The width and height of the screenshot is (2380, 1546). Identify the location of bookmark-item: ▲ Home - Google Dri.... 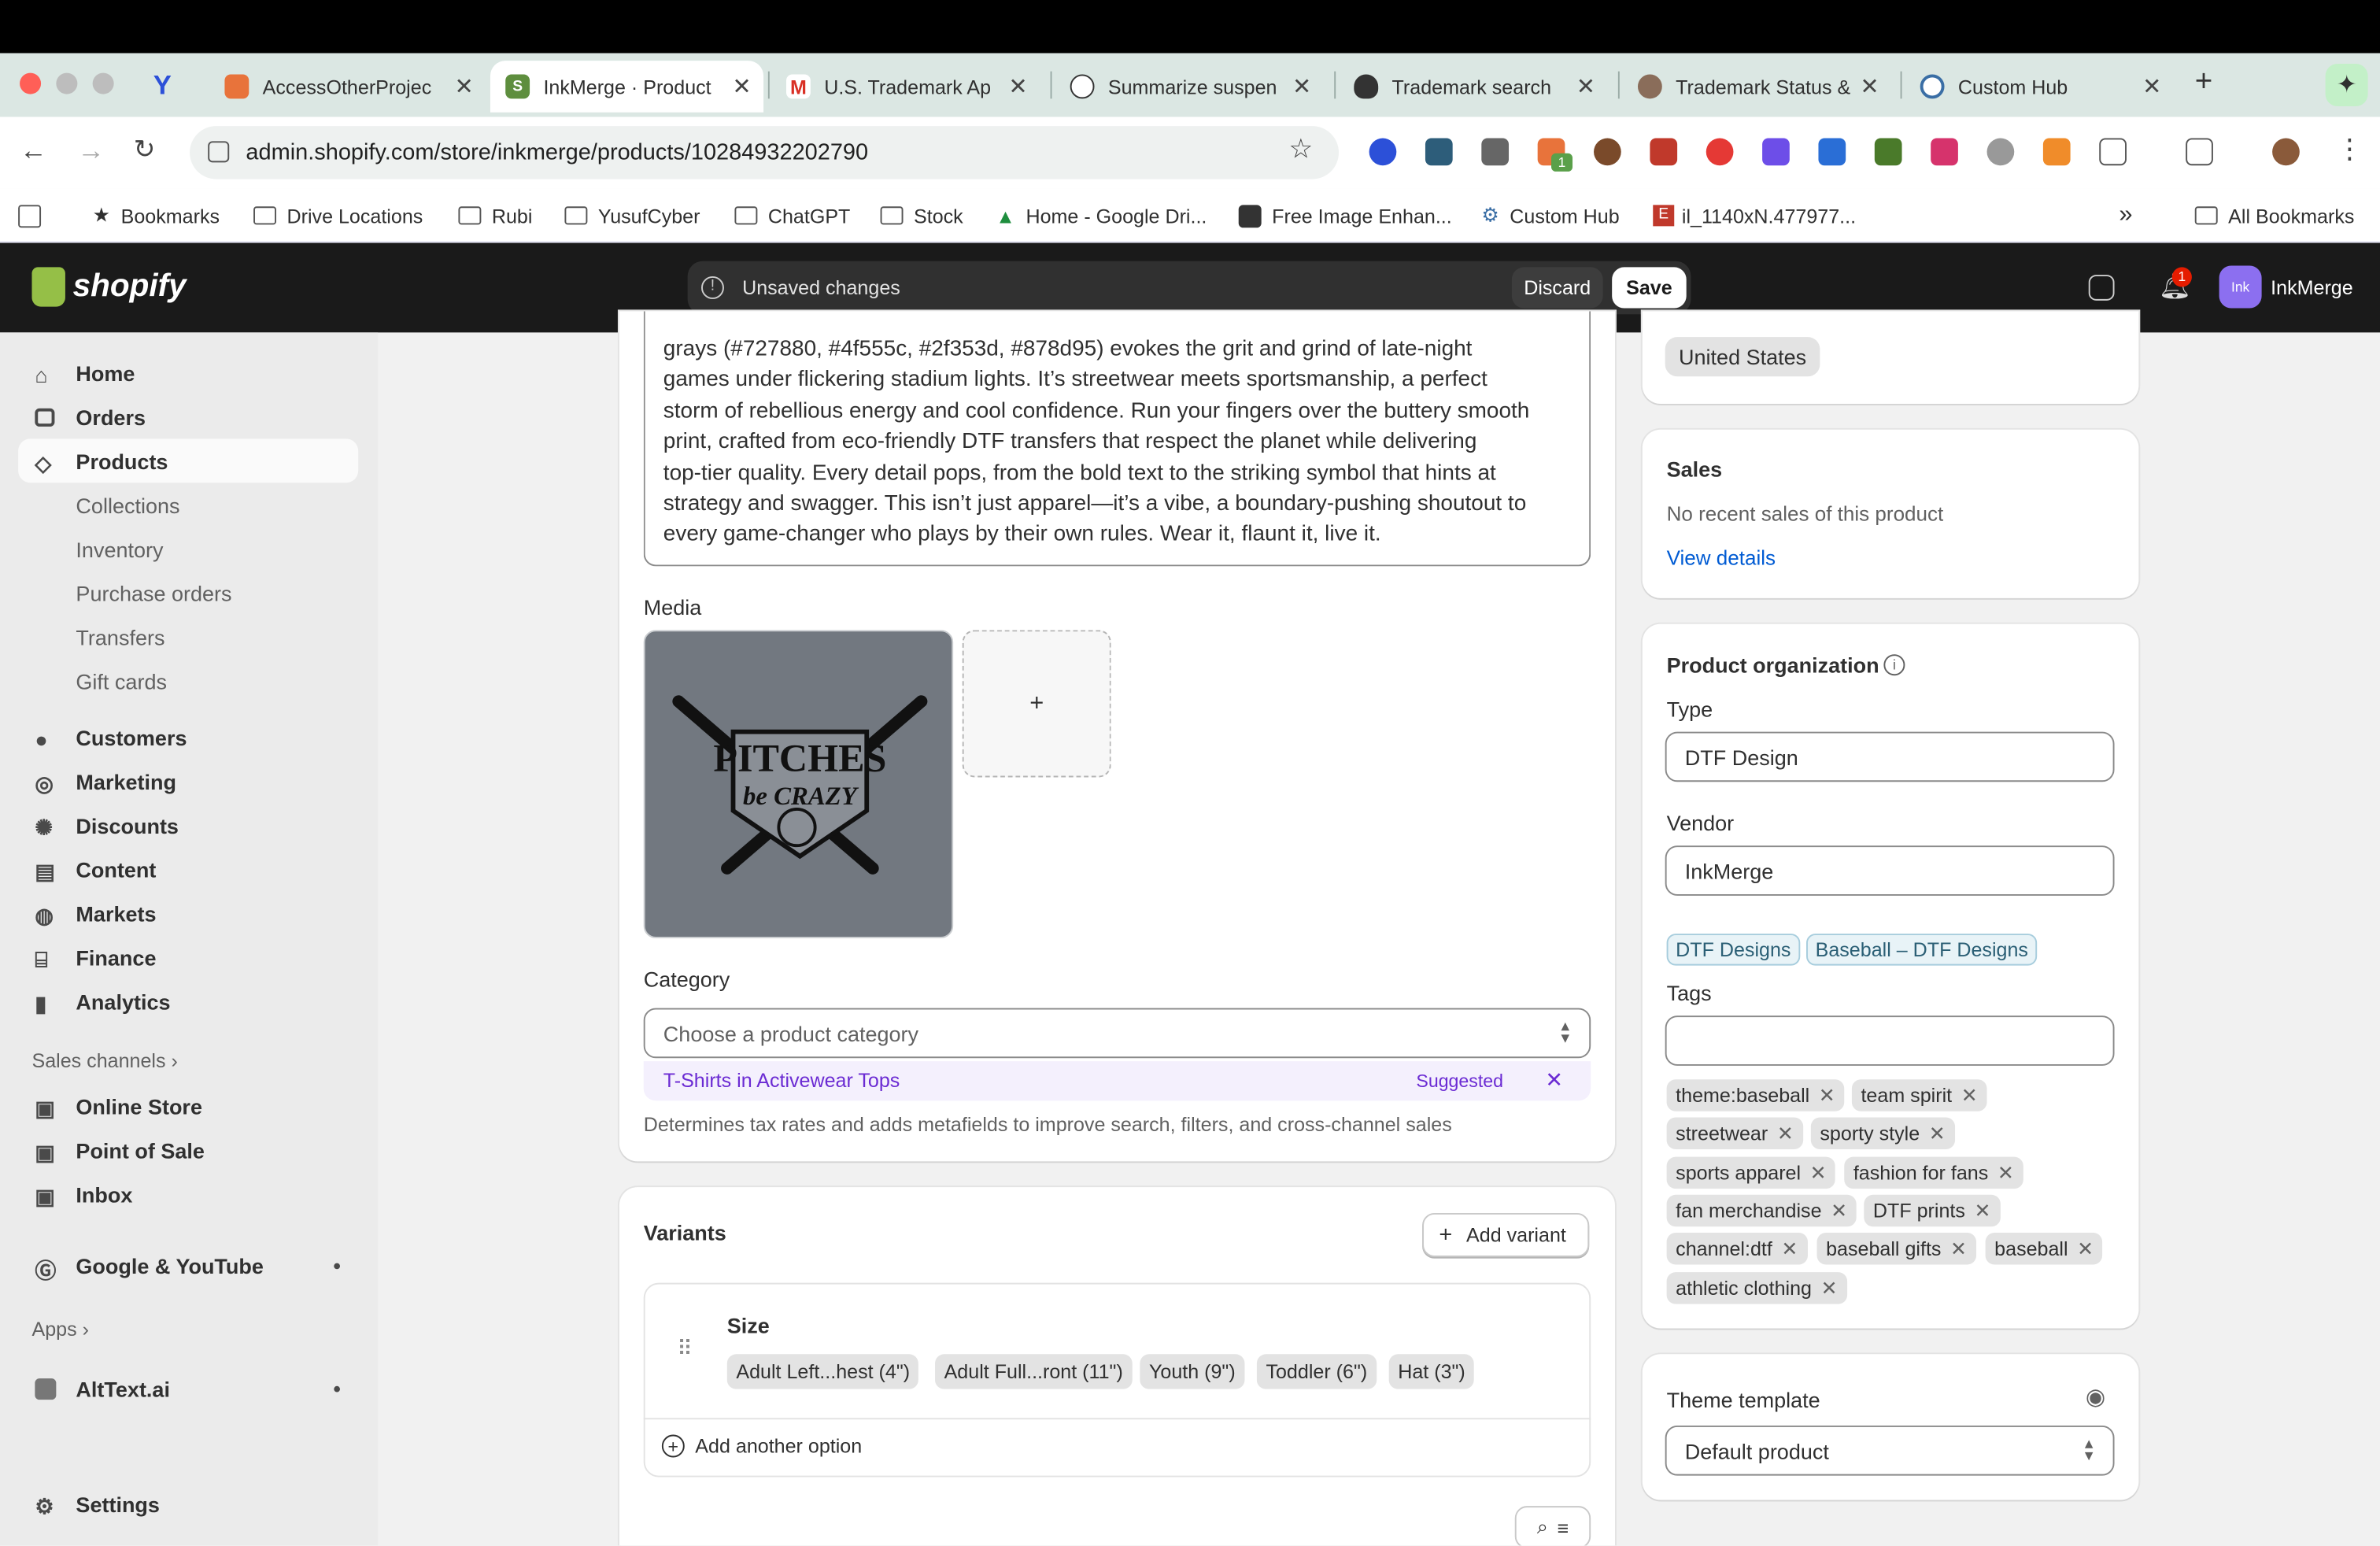
(1101, 216).